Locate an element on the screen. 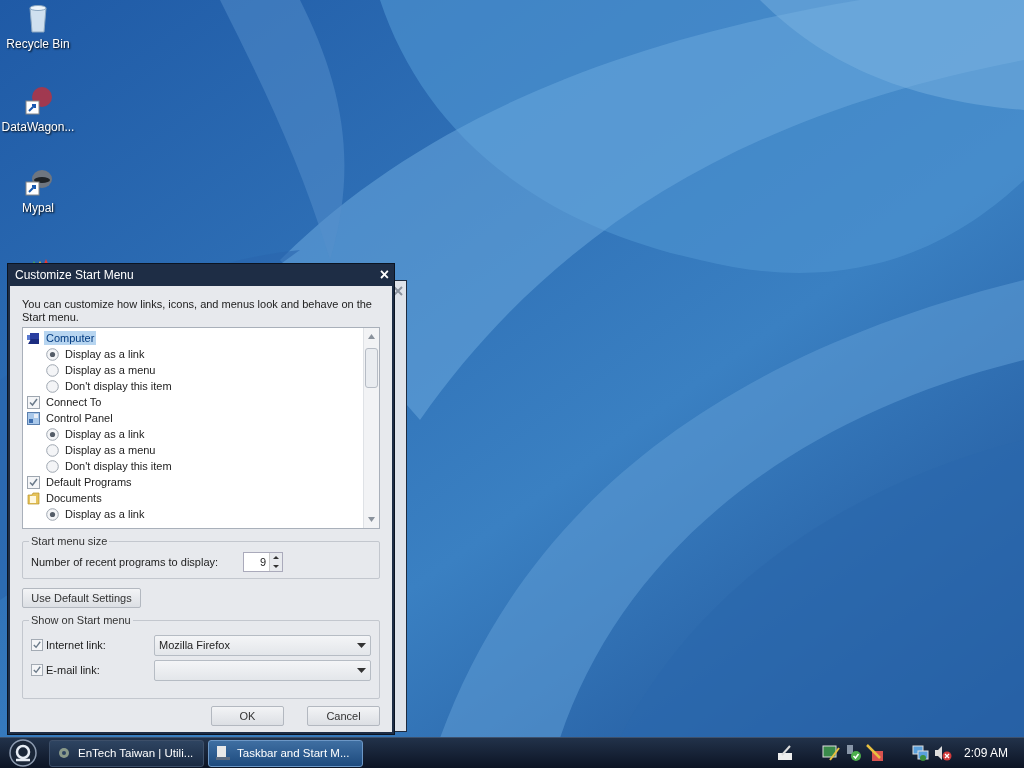 This screenshot has width=1024, height=768. checkbox-label: E-mail link: is located at coordinates (100, 670).